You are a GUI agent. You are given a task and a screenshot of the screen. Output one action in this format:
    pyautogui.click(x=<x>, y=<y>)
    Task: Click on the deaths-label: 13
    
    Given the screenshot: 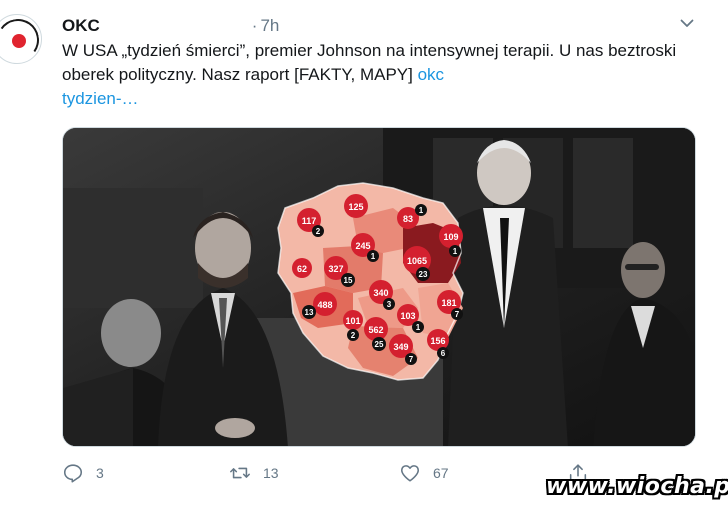 What is the action you would take?
    pyautogui.click(x=309, y=312)
    